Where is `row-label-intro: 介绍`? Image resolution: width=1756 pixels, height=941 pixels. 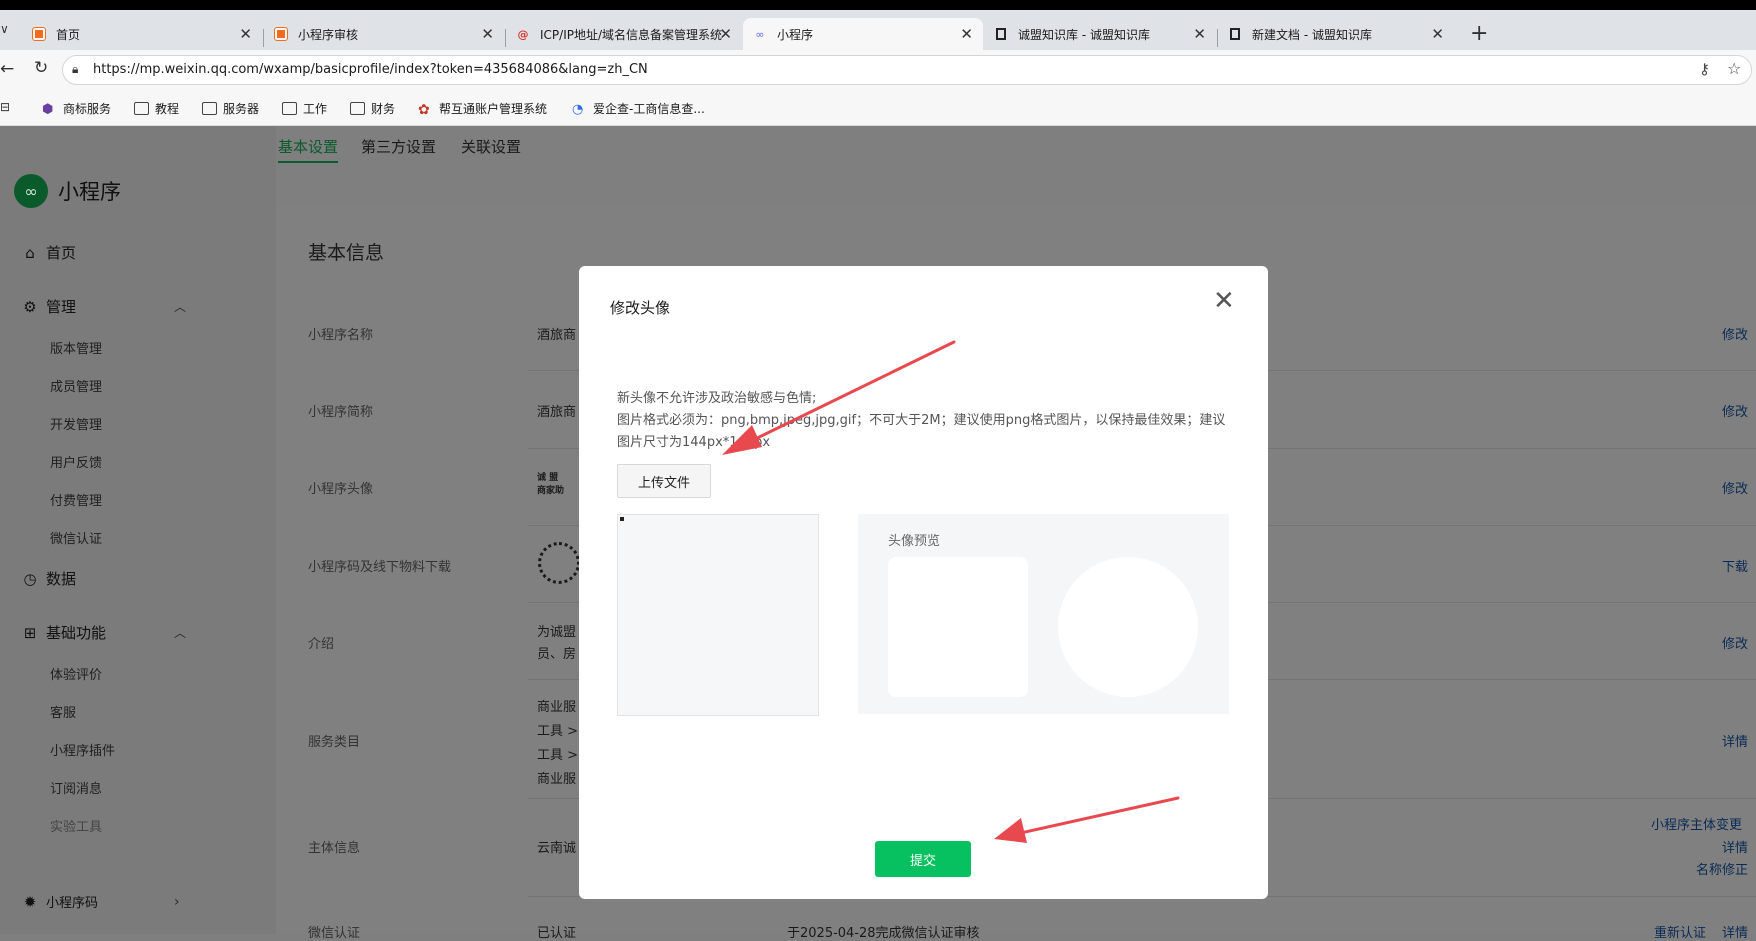
row-label-intro: 介绍 is located at coordinates (321, 644).